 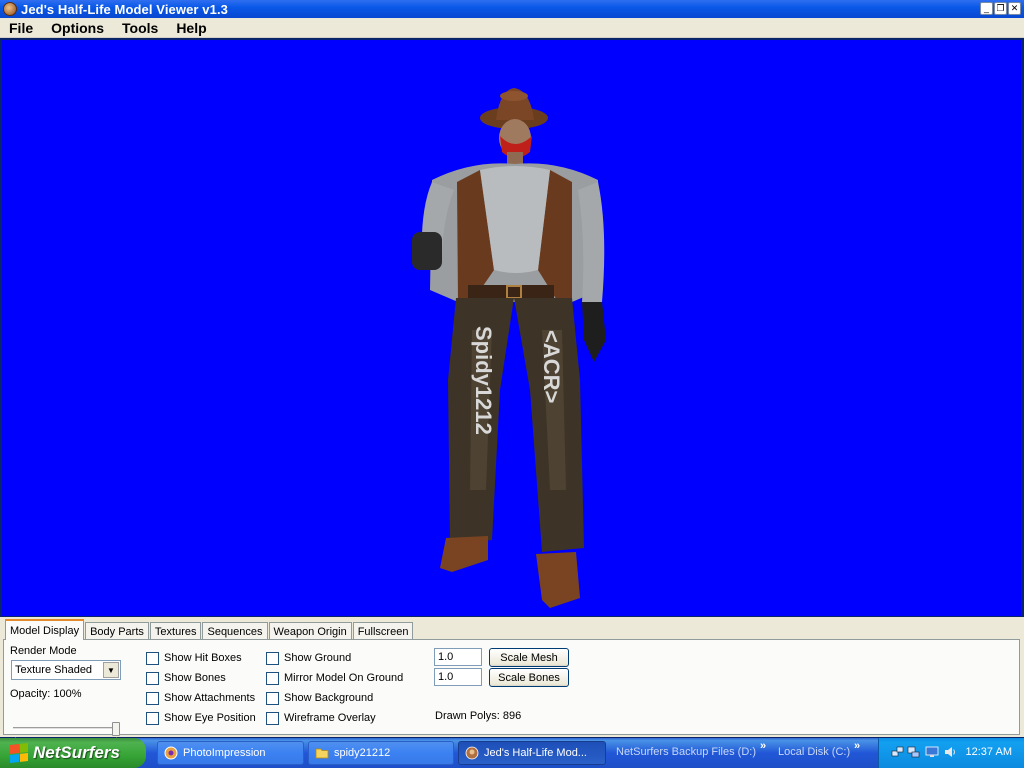 I want to click on speaker-icon, so click(x=950, y=752).